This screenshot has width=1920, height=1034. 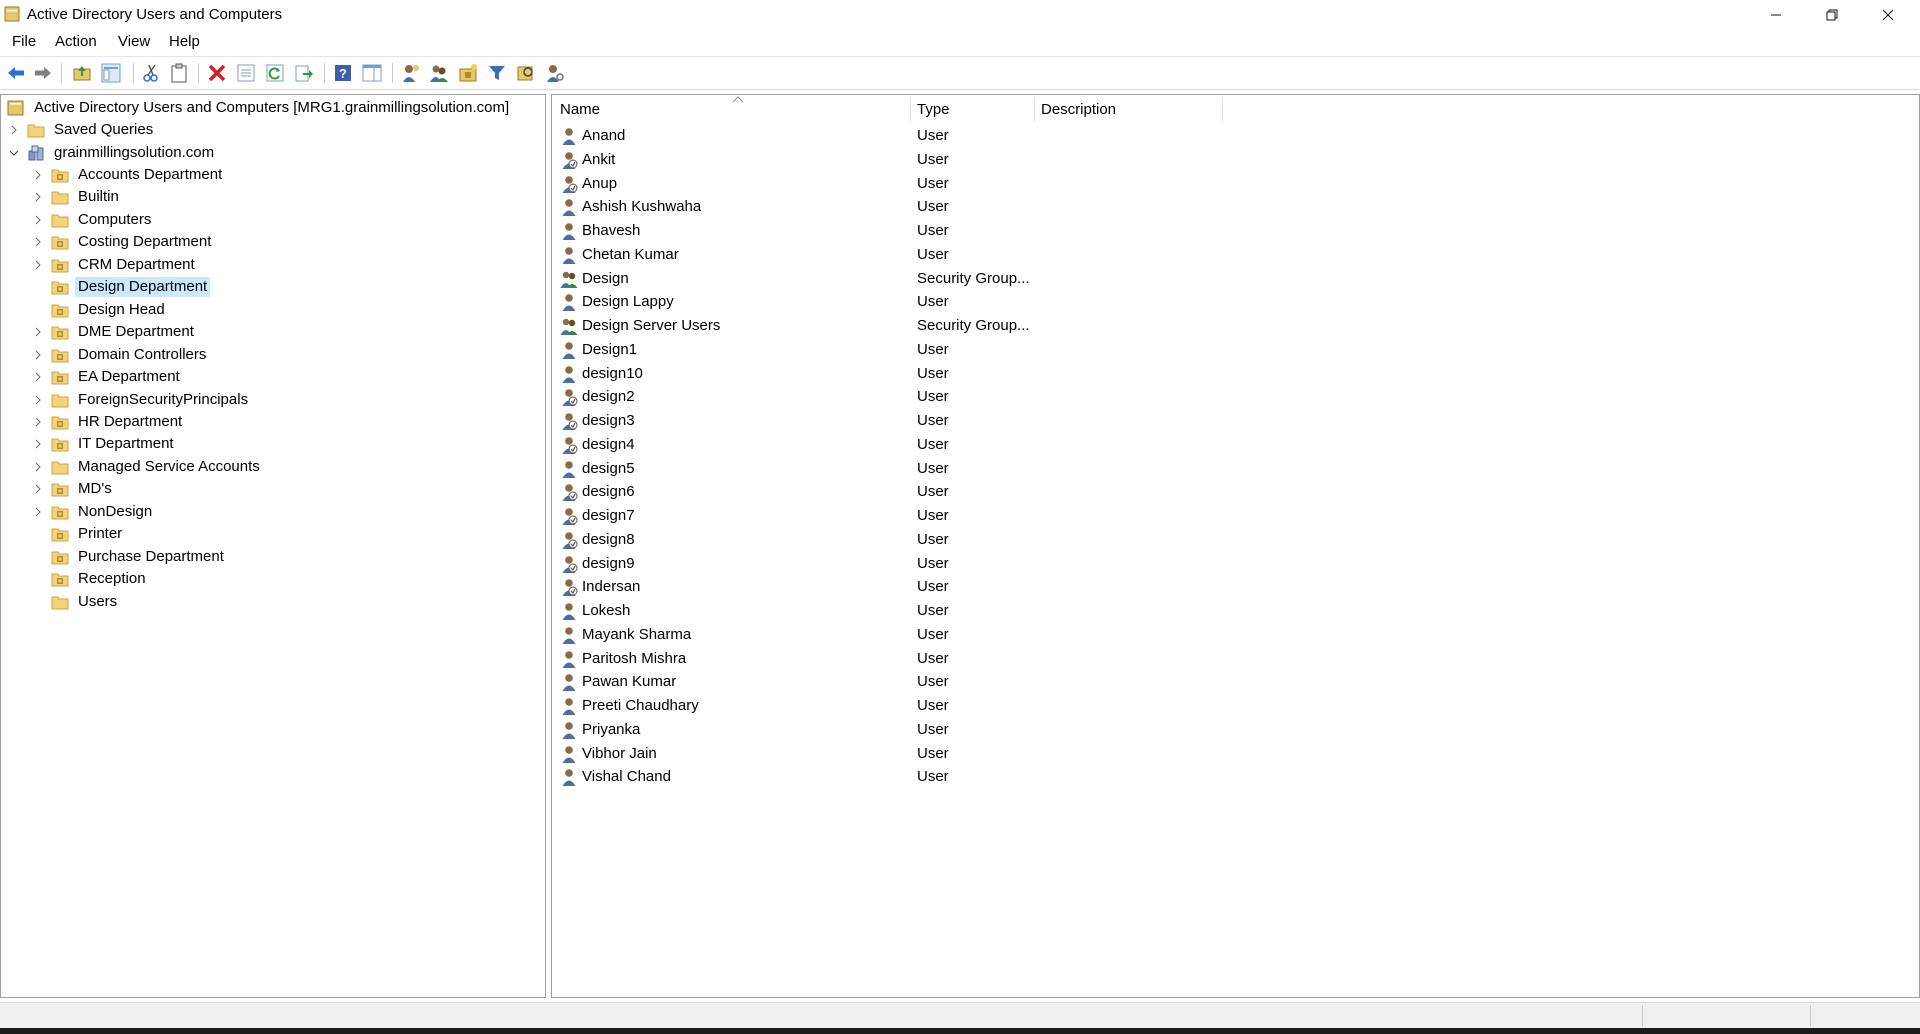 What do you see at coordinates (1235, 349) in the screenshot?
I see `list-item: Design1 User` at bounding box center [1235, 349].